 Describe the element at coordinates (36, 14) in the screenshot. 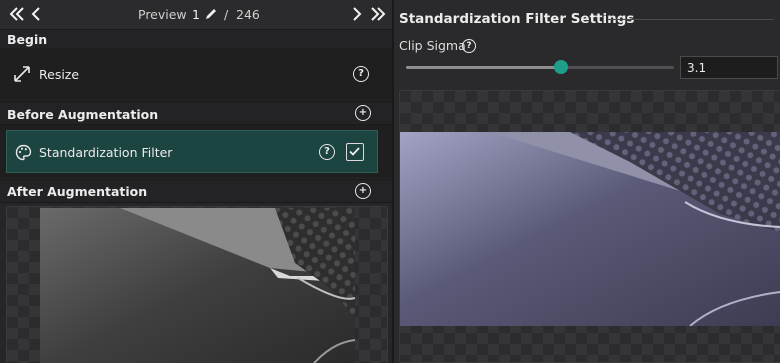

I see `chevron-left-icon` at that location.